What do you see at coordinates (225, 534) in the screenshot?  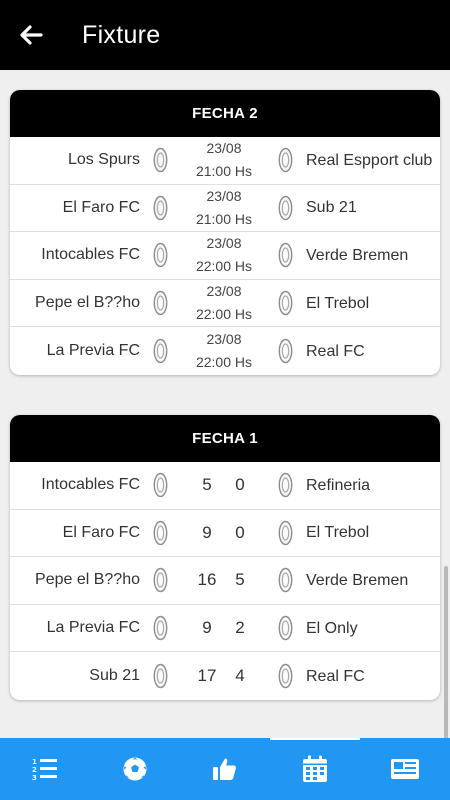 I see `match-row: El Faro FC 9 0 El Trebol` at bounding box center [225, 534].